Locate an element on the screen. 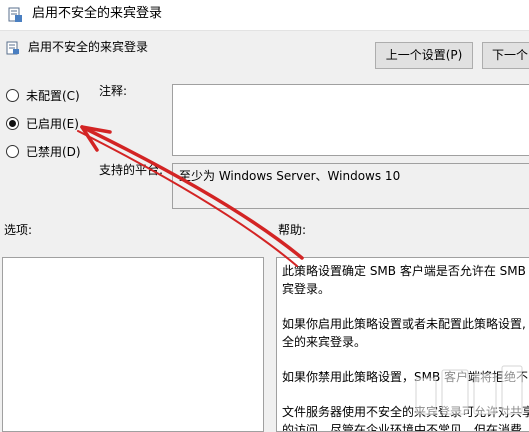 The image size is (529, 432). help-line: 如果你启用此策略设置或者未配置此策略设置, is located at coordinates (404, 324).